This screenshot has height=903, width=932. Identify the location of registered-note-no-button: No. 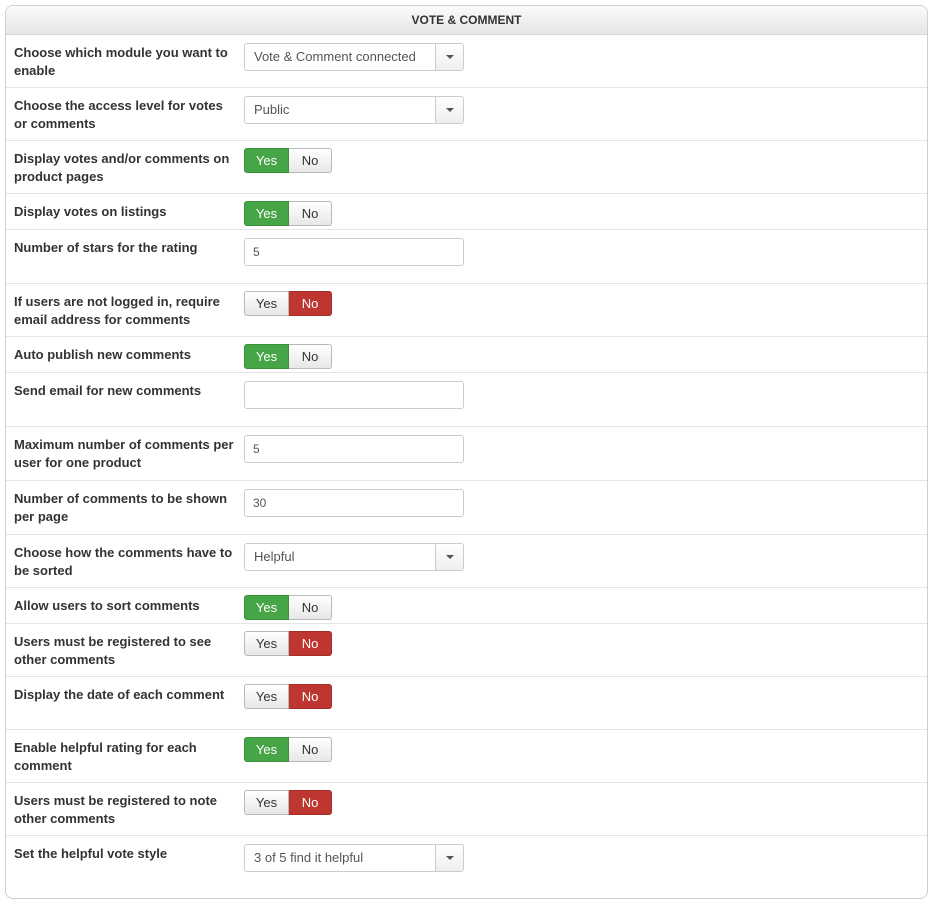
(310, 802).